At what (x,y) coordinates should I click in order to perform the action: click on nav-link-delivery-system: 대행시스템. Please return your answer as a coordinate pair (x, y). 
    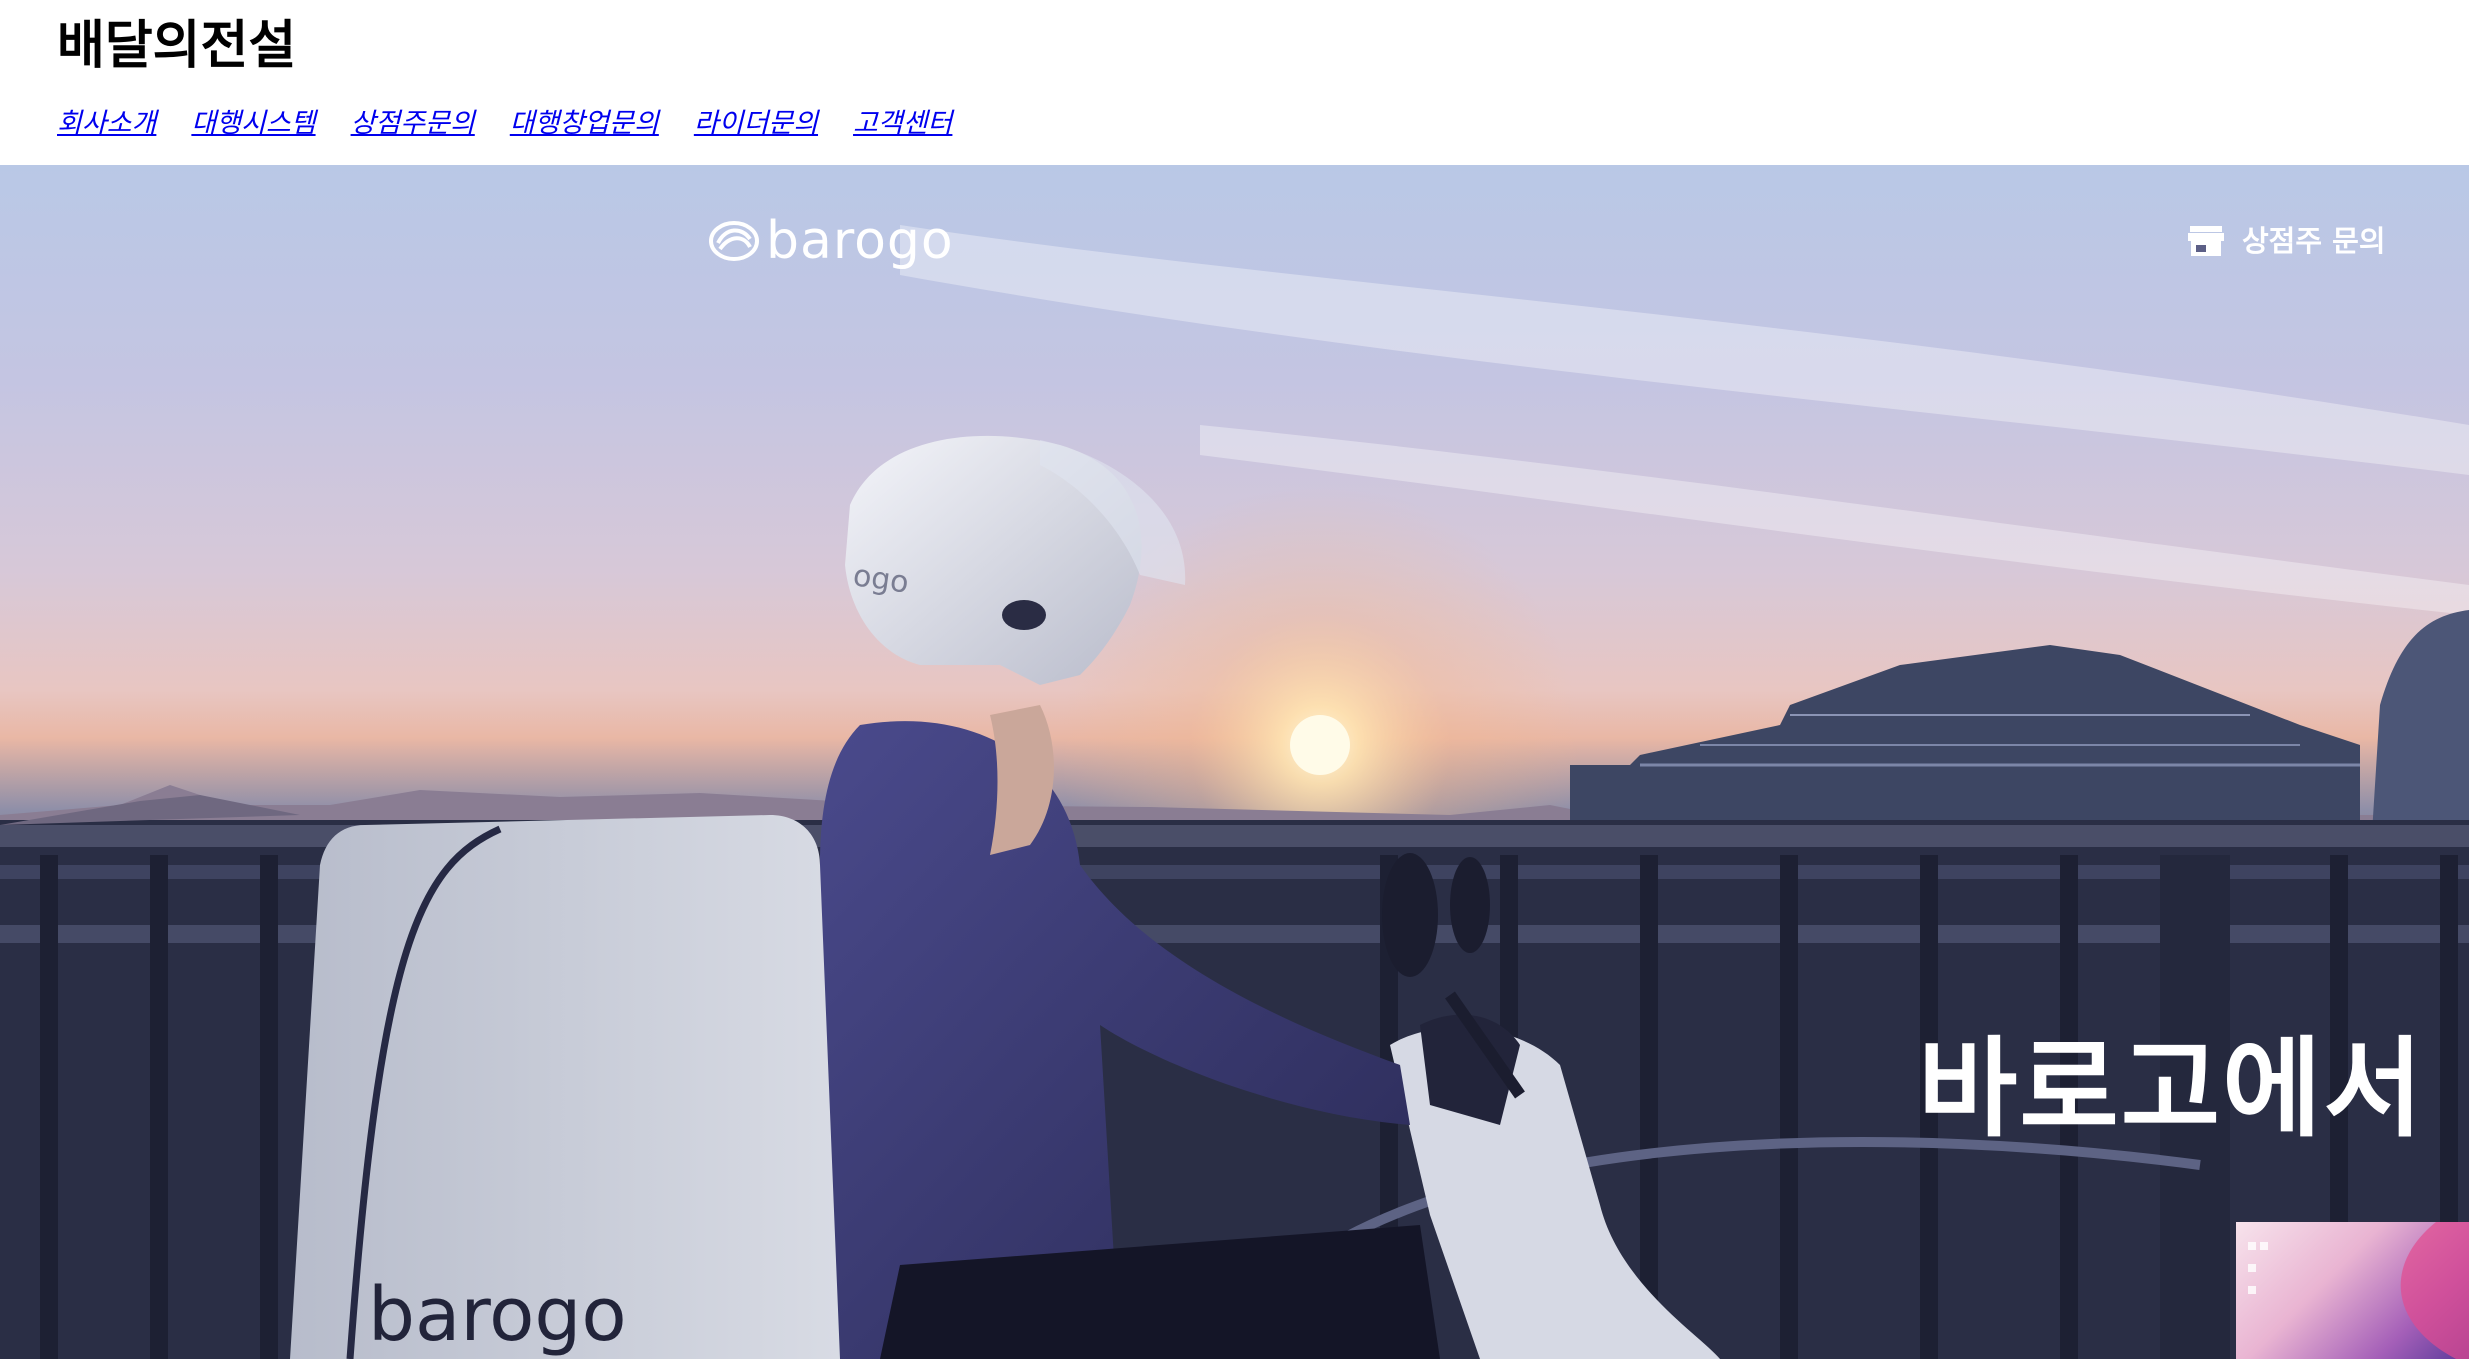
    Looking at the image, I should click on (253, 124).